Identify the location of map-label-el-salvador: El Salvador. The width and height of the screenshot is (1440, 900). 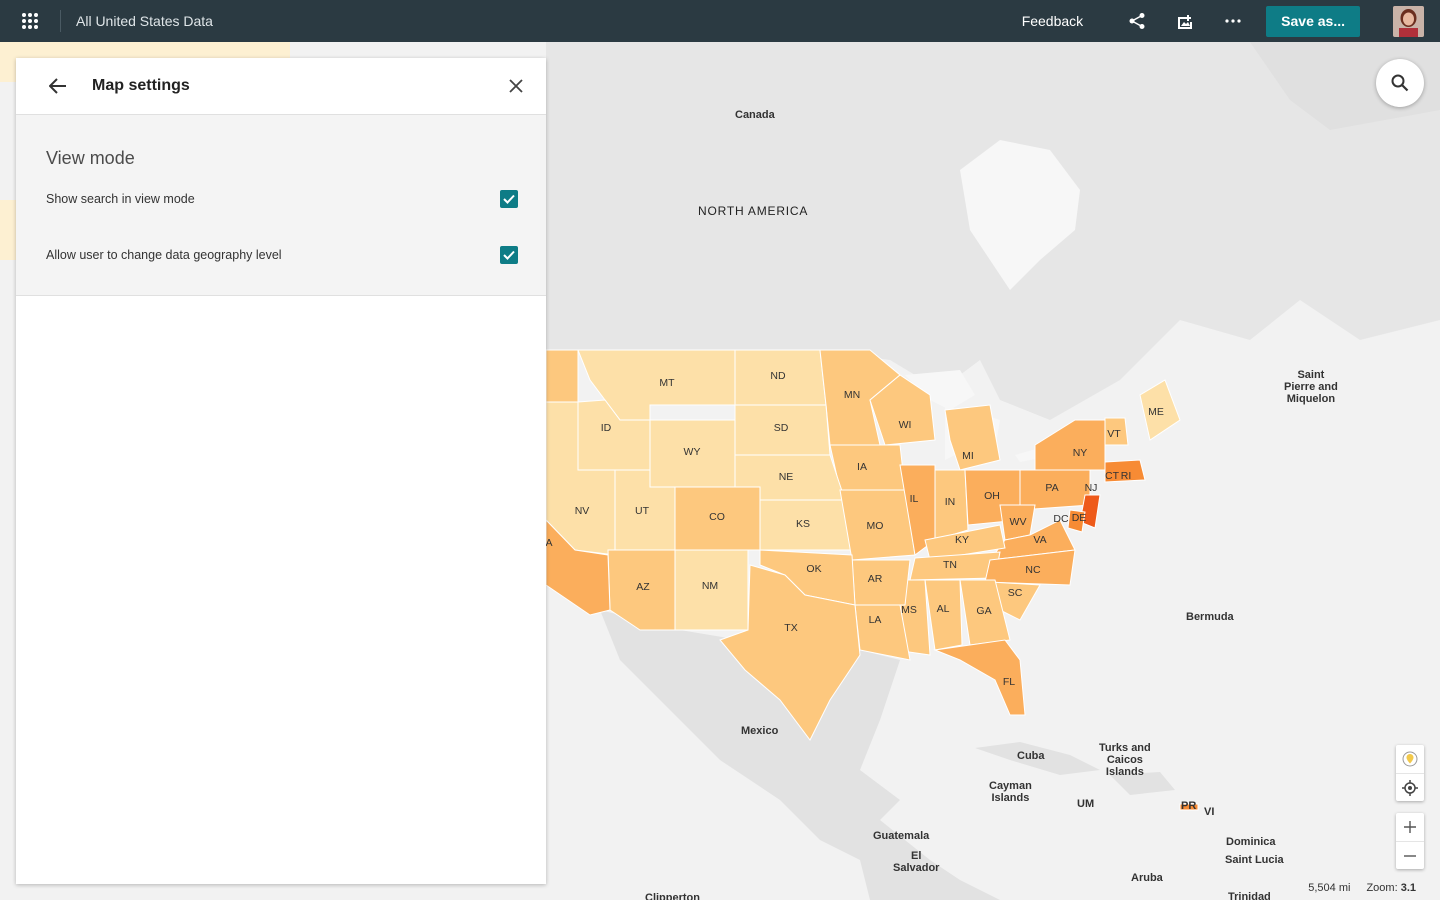
(916, 862).